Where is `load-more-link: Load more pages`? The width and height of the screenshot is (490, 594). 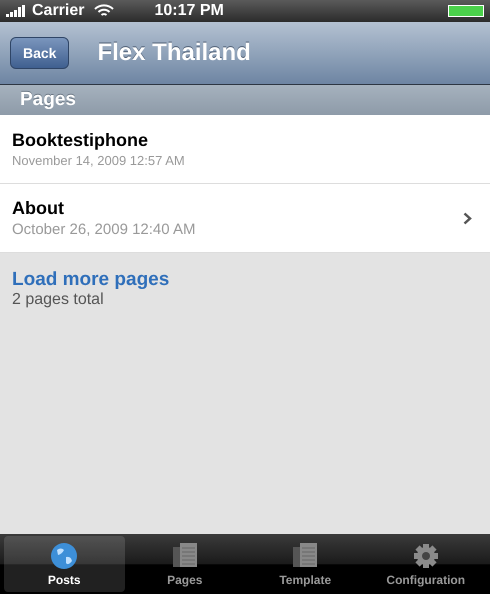 load-more-link: Load more pages is located at coordinates (91, 280).